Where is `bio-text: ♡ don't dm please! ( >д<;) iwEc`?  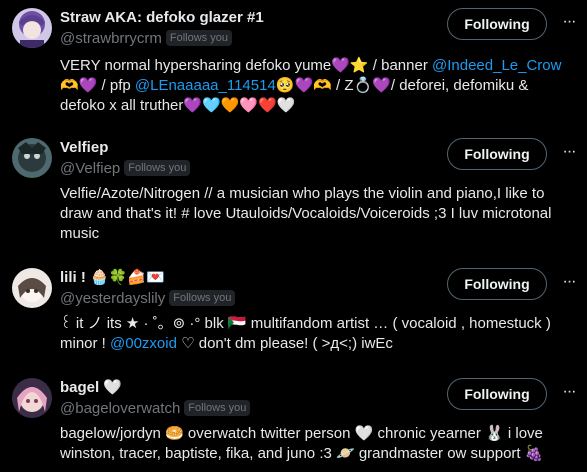
bio-text: ♡ don't dm please! ( >д<;) iwEc is located at coordinates (284, 343).